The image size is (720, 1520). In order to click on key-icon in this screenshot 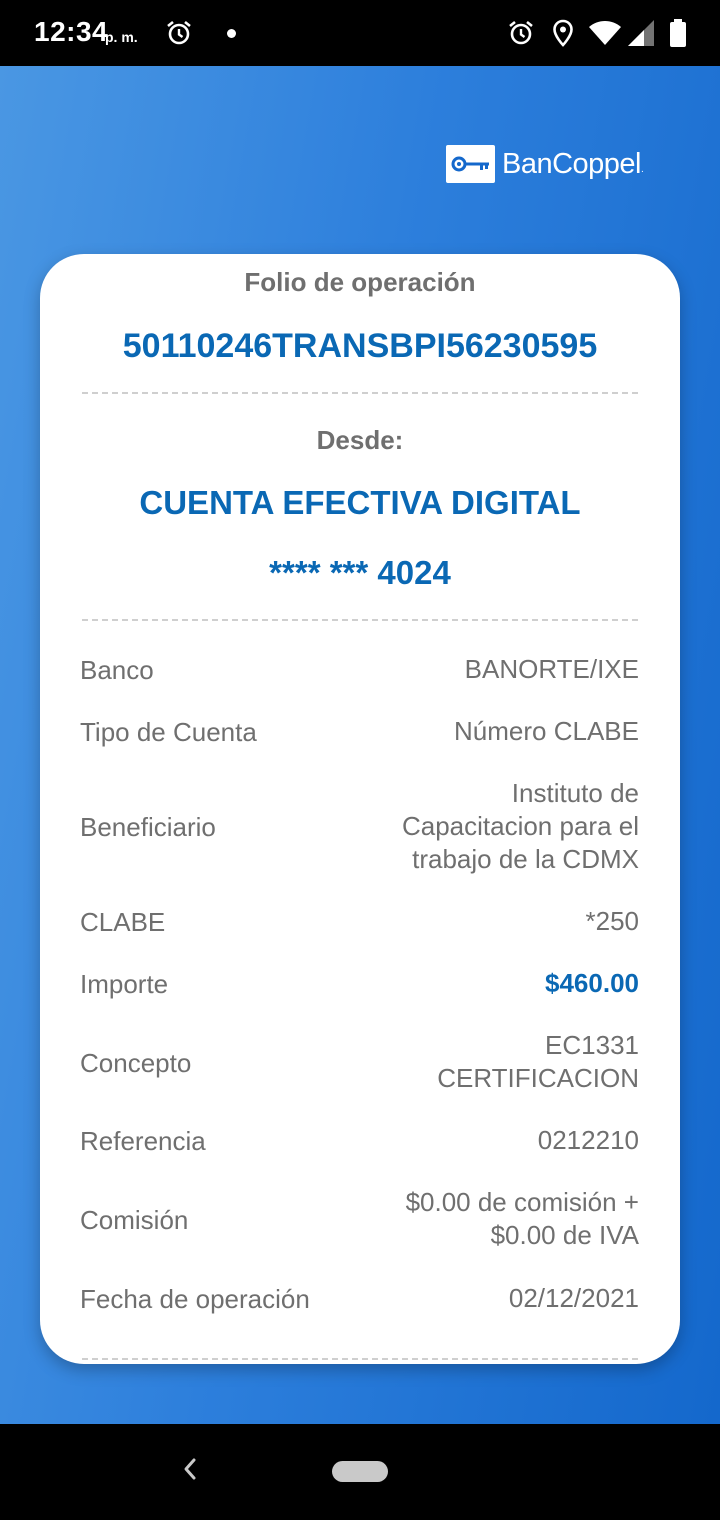, I will do `click(470, 164)`.